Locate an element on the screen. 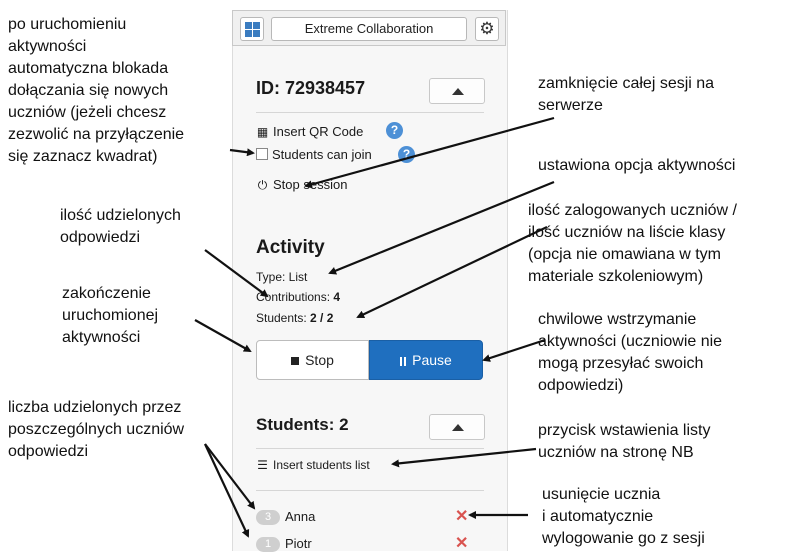  arrow-to-students-count is located at coordinates (452, 272).